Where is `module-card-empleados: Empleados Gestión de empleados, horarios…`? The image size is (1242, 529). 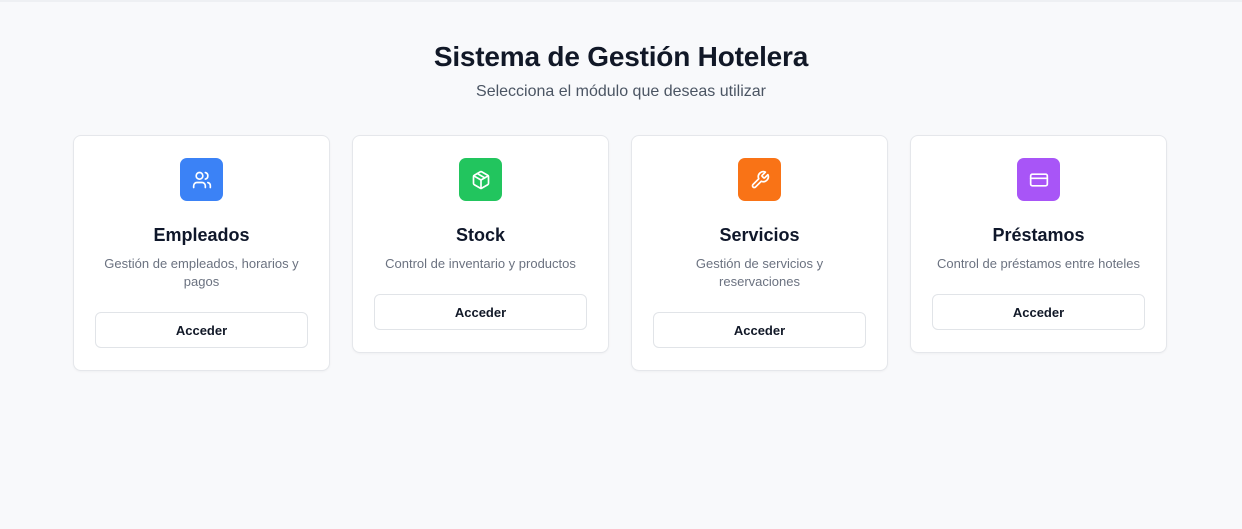 module-card-empleados: Empleados Gestión de empleados, horarios… is located at coordinates (201, 253).